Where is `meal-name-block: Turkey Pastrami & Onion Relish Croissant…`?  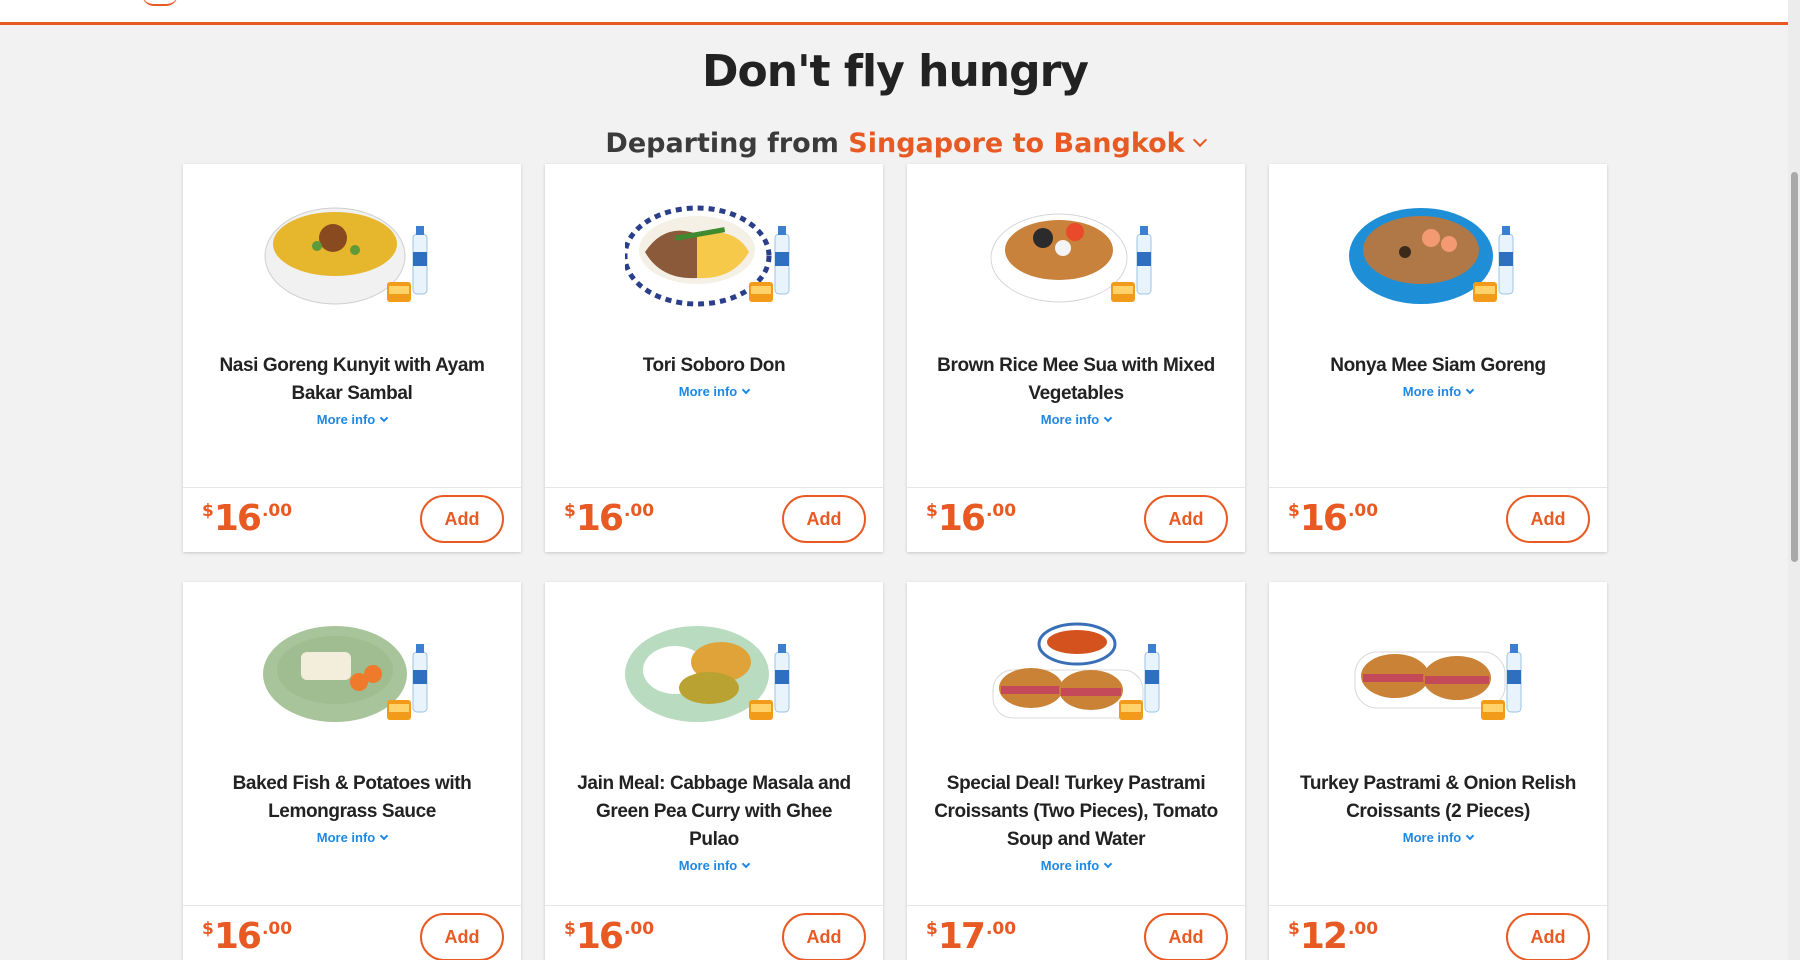 meal-name-block: Turkey Pastrami & Onion Relish Croissant… is located at coordinates (1438, 808).